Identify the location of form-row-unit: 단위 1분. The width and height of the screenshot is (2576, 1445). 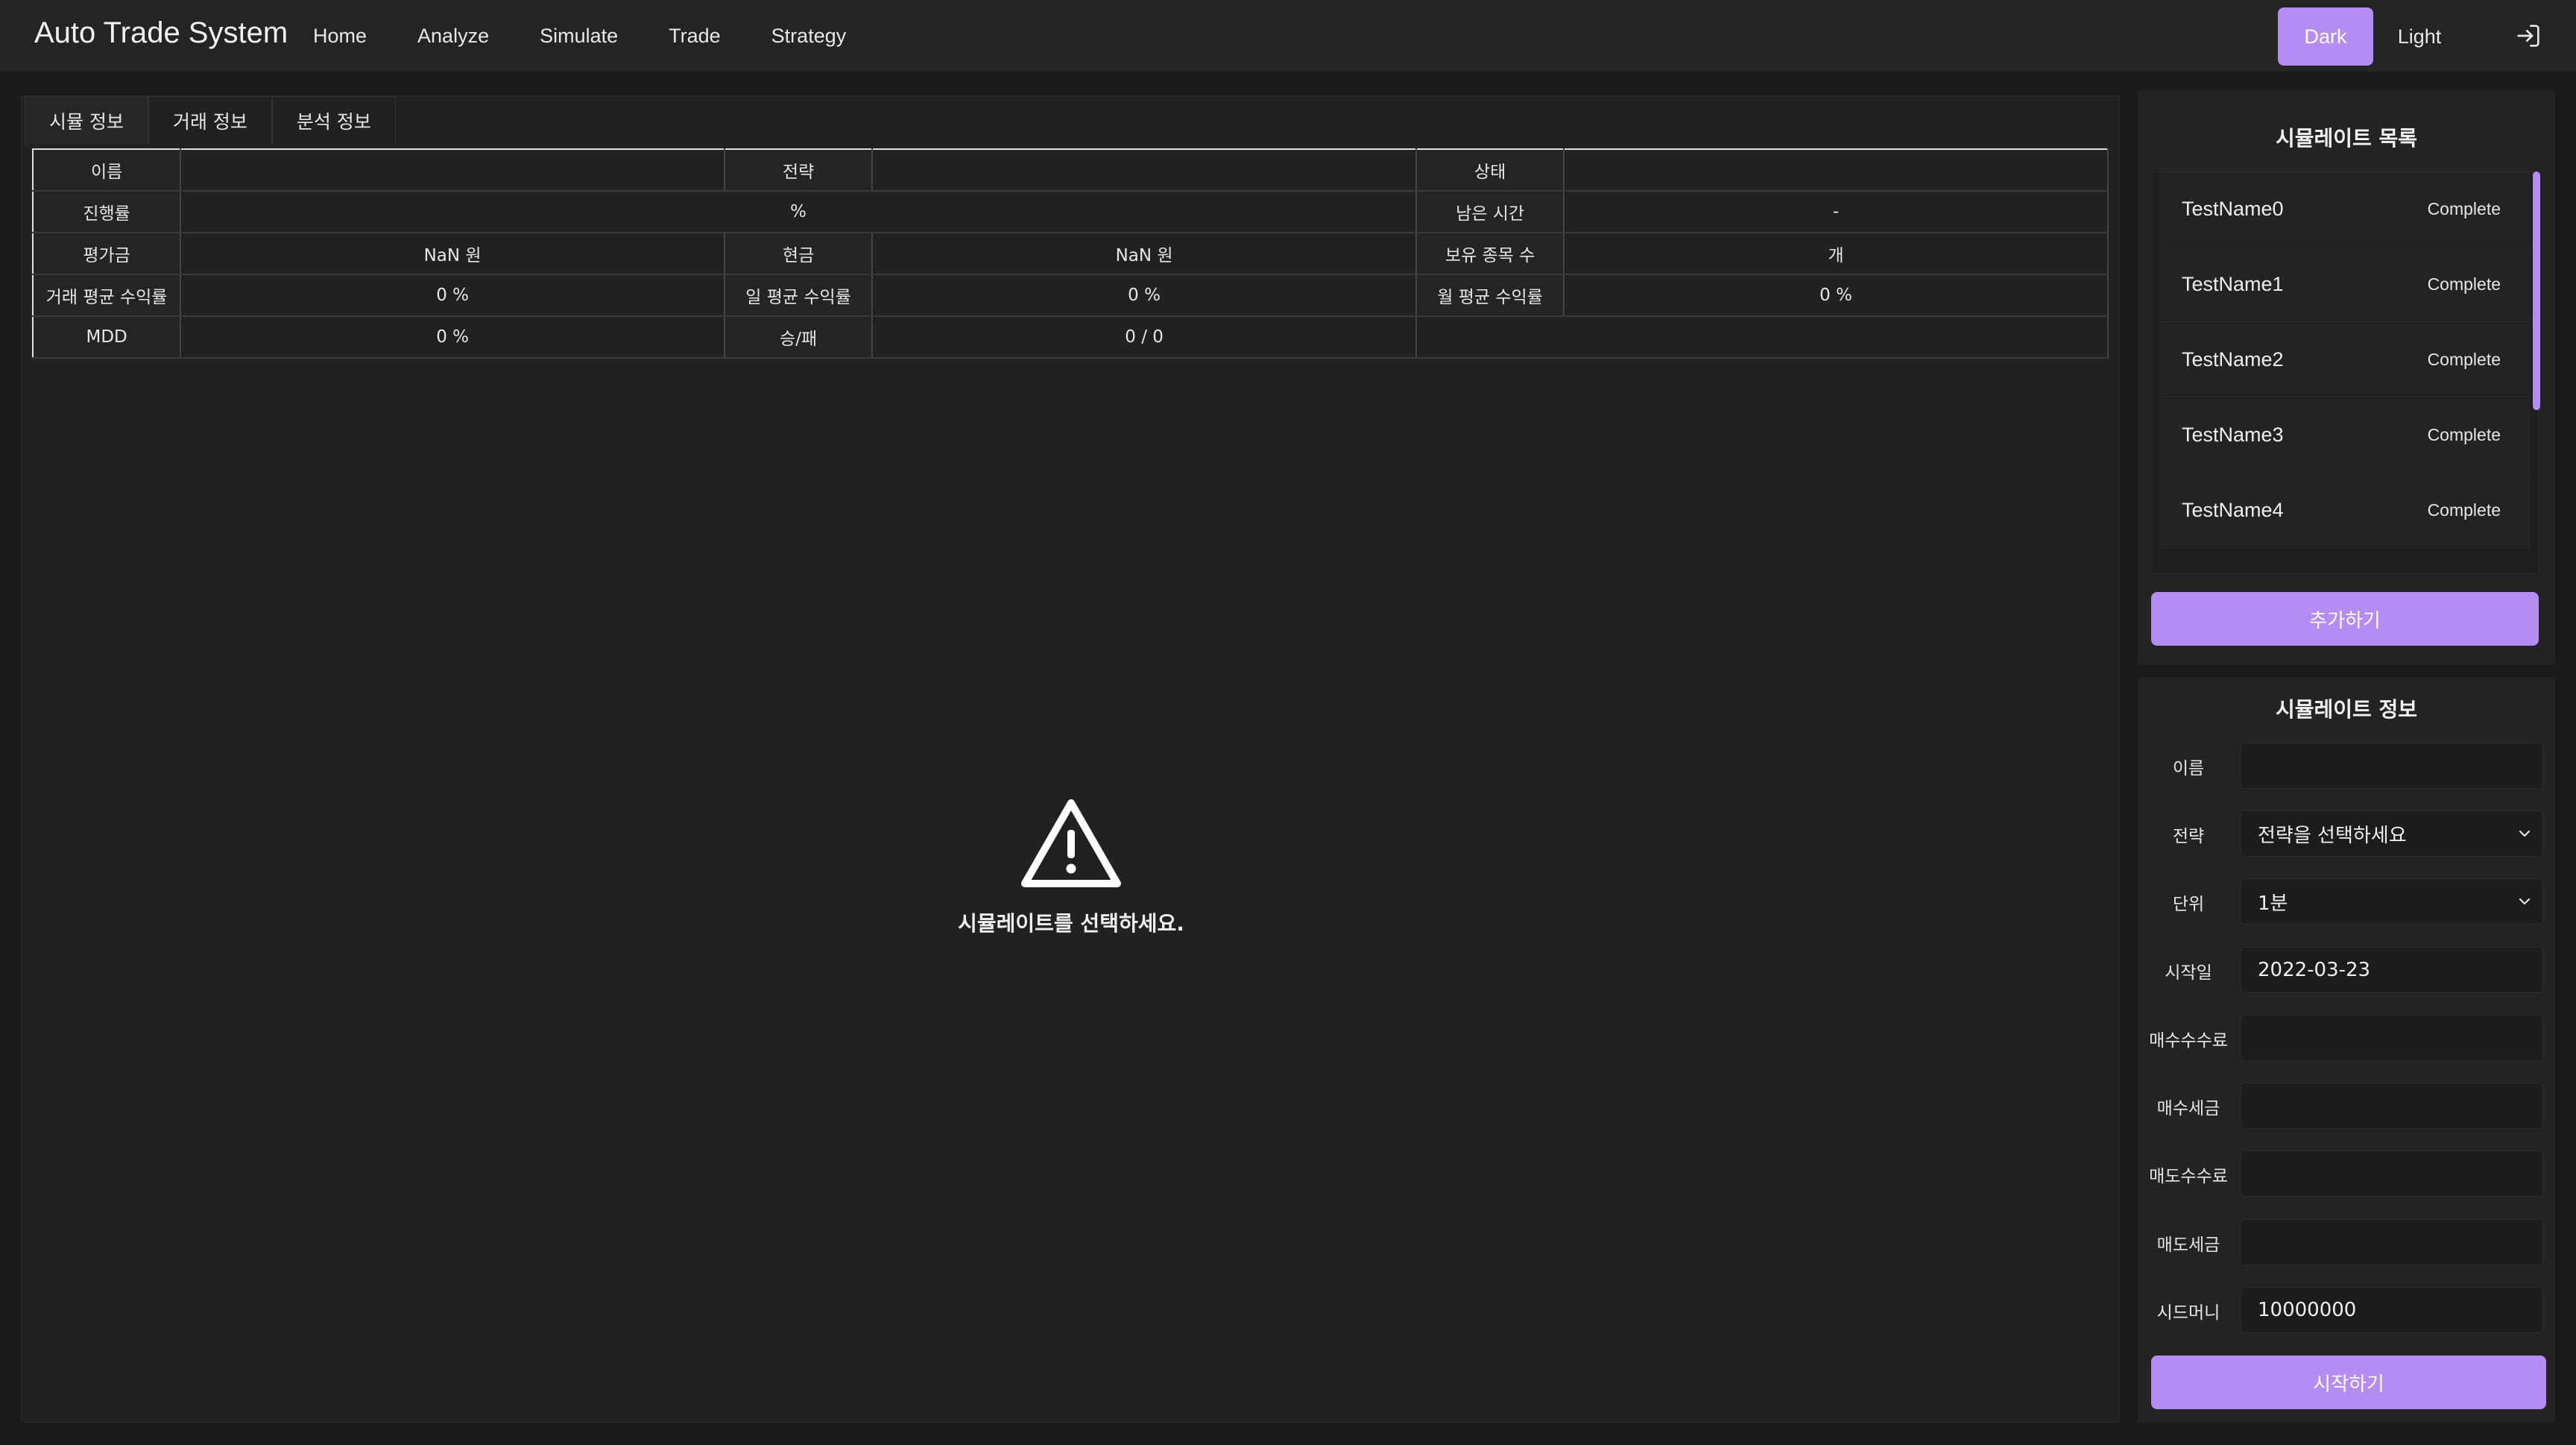
(2346, 902).